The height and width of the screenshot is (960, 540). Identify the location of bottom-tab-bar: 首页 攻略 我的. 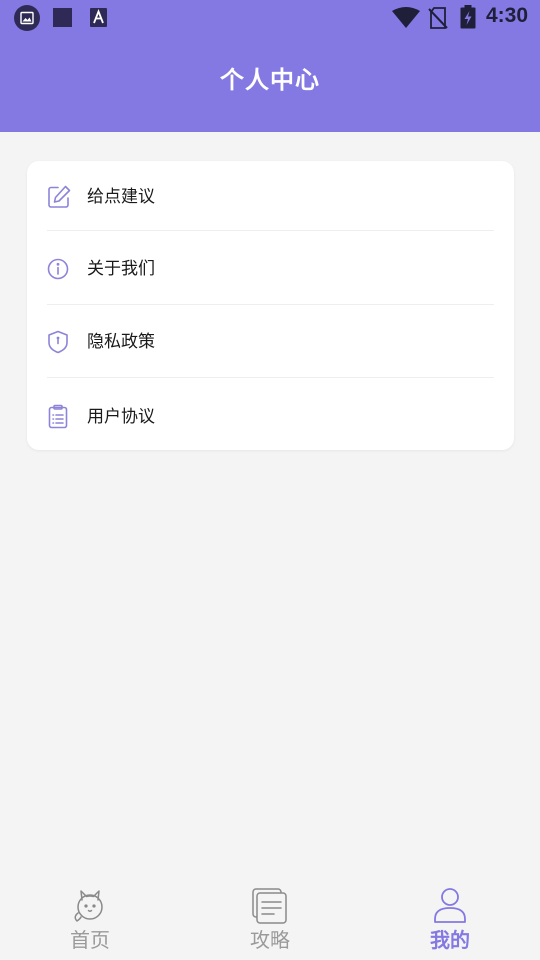
(270, 920).